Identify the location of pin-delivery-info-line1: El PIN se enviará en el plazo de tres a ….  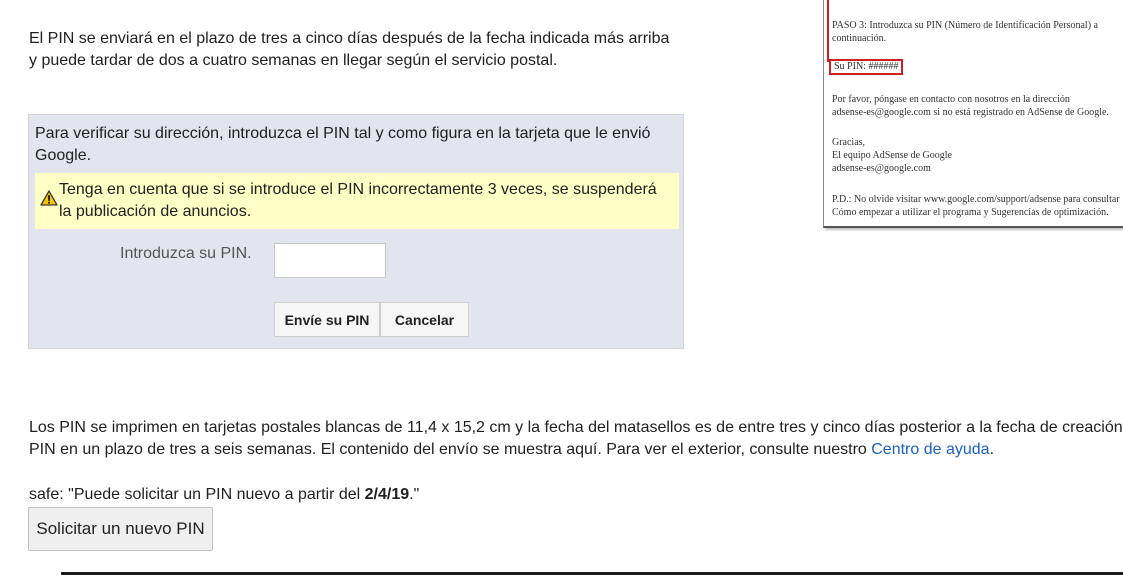
(349, 38).